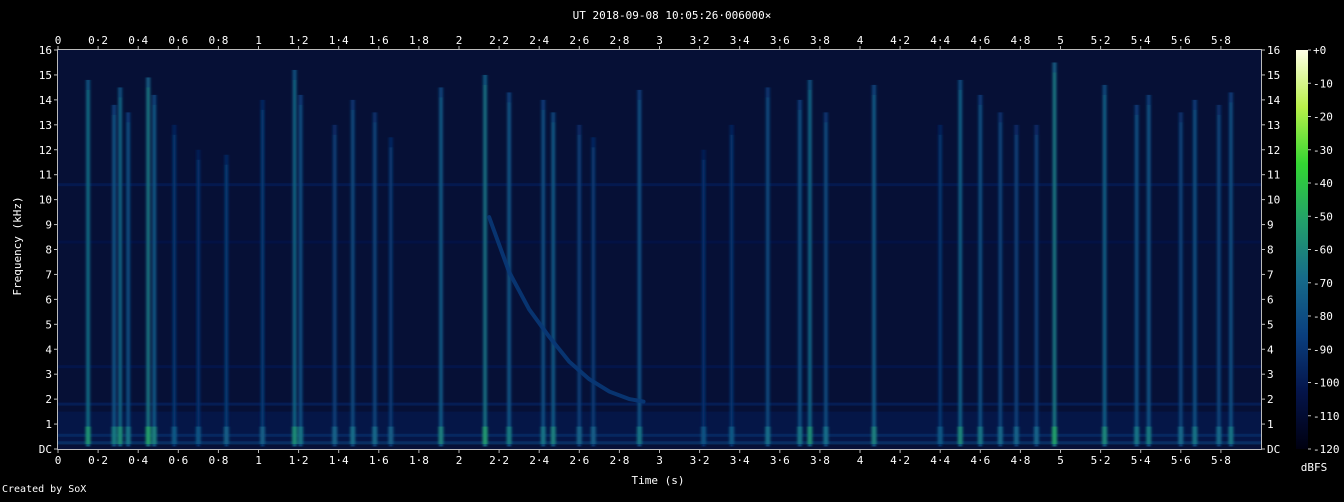 Image resolution: width=1344 pixels, height=502 pixels. Describe the element at coordinates (98, 460) in the screenshot. I see `x-tick-label-bottom: 0·2` at that location.